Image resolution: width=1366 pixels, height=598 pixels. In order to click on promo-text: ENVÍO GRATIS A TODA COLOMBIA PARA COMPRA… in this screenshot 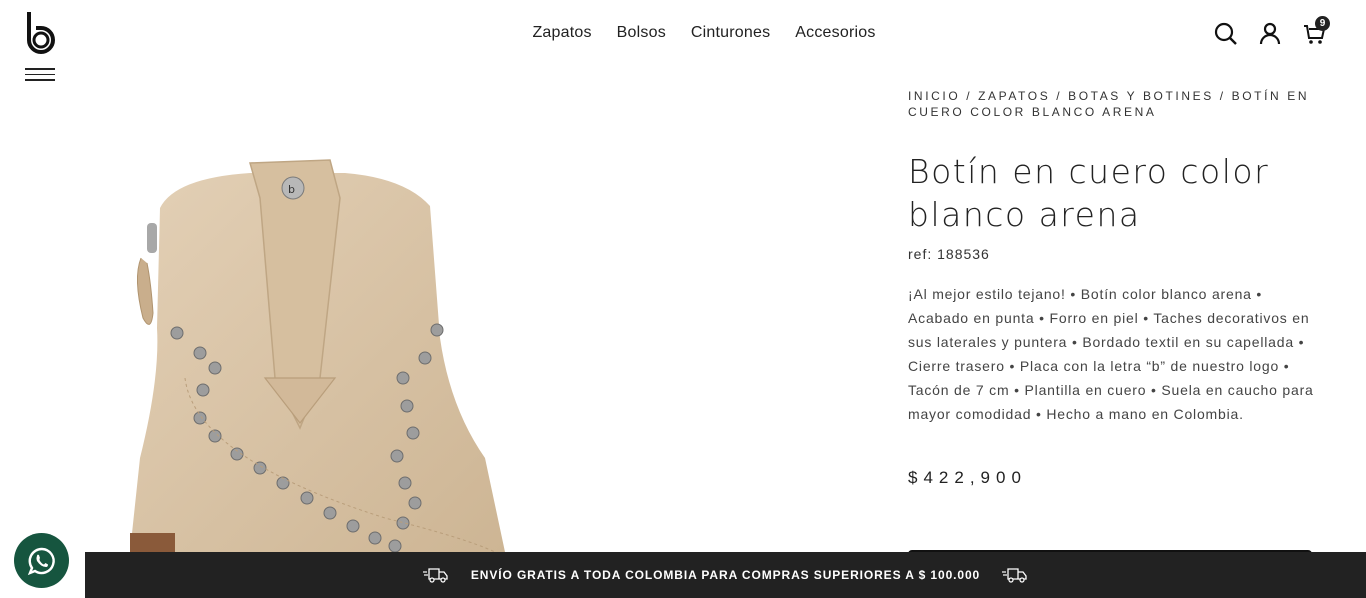, I will do `click(725, 575)`.